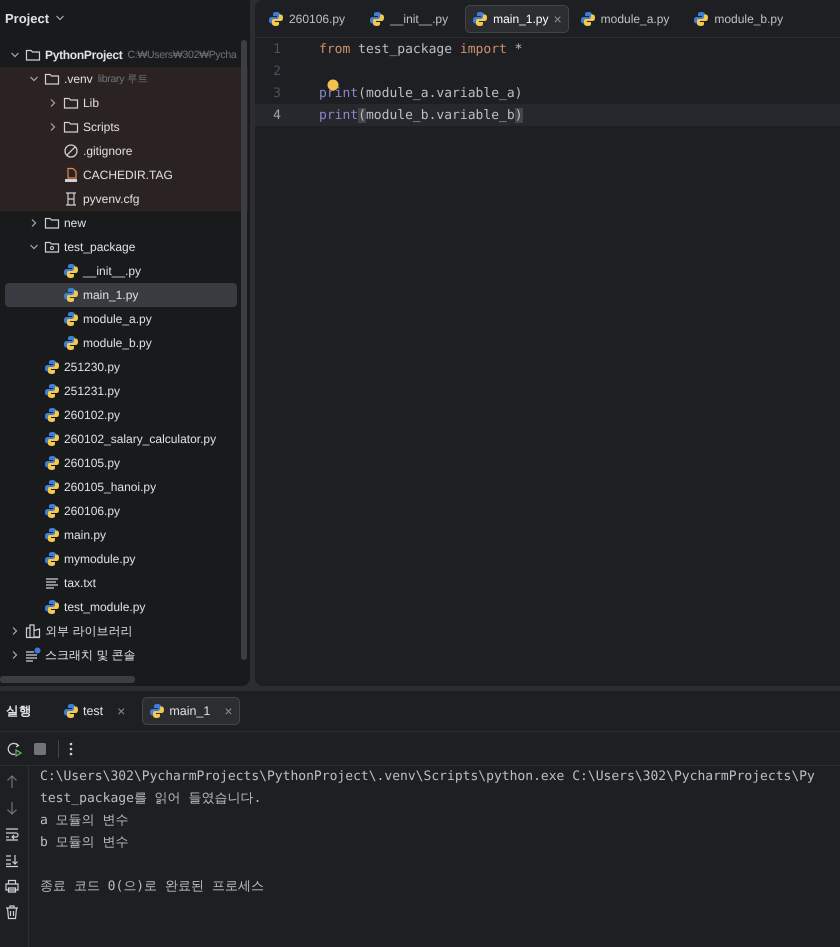 The width and height of the screenshot is (840, 947). What do you see at coordinates (121, 535) in the screenshot?
I see `tree-item: main.py` at bounding box center [121, 535].